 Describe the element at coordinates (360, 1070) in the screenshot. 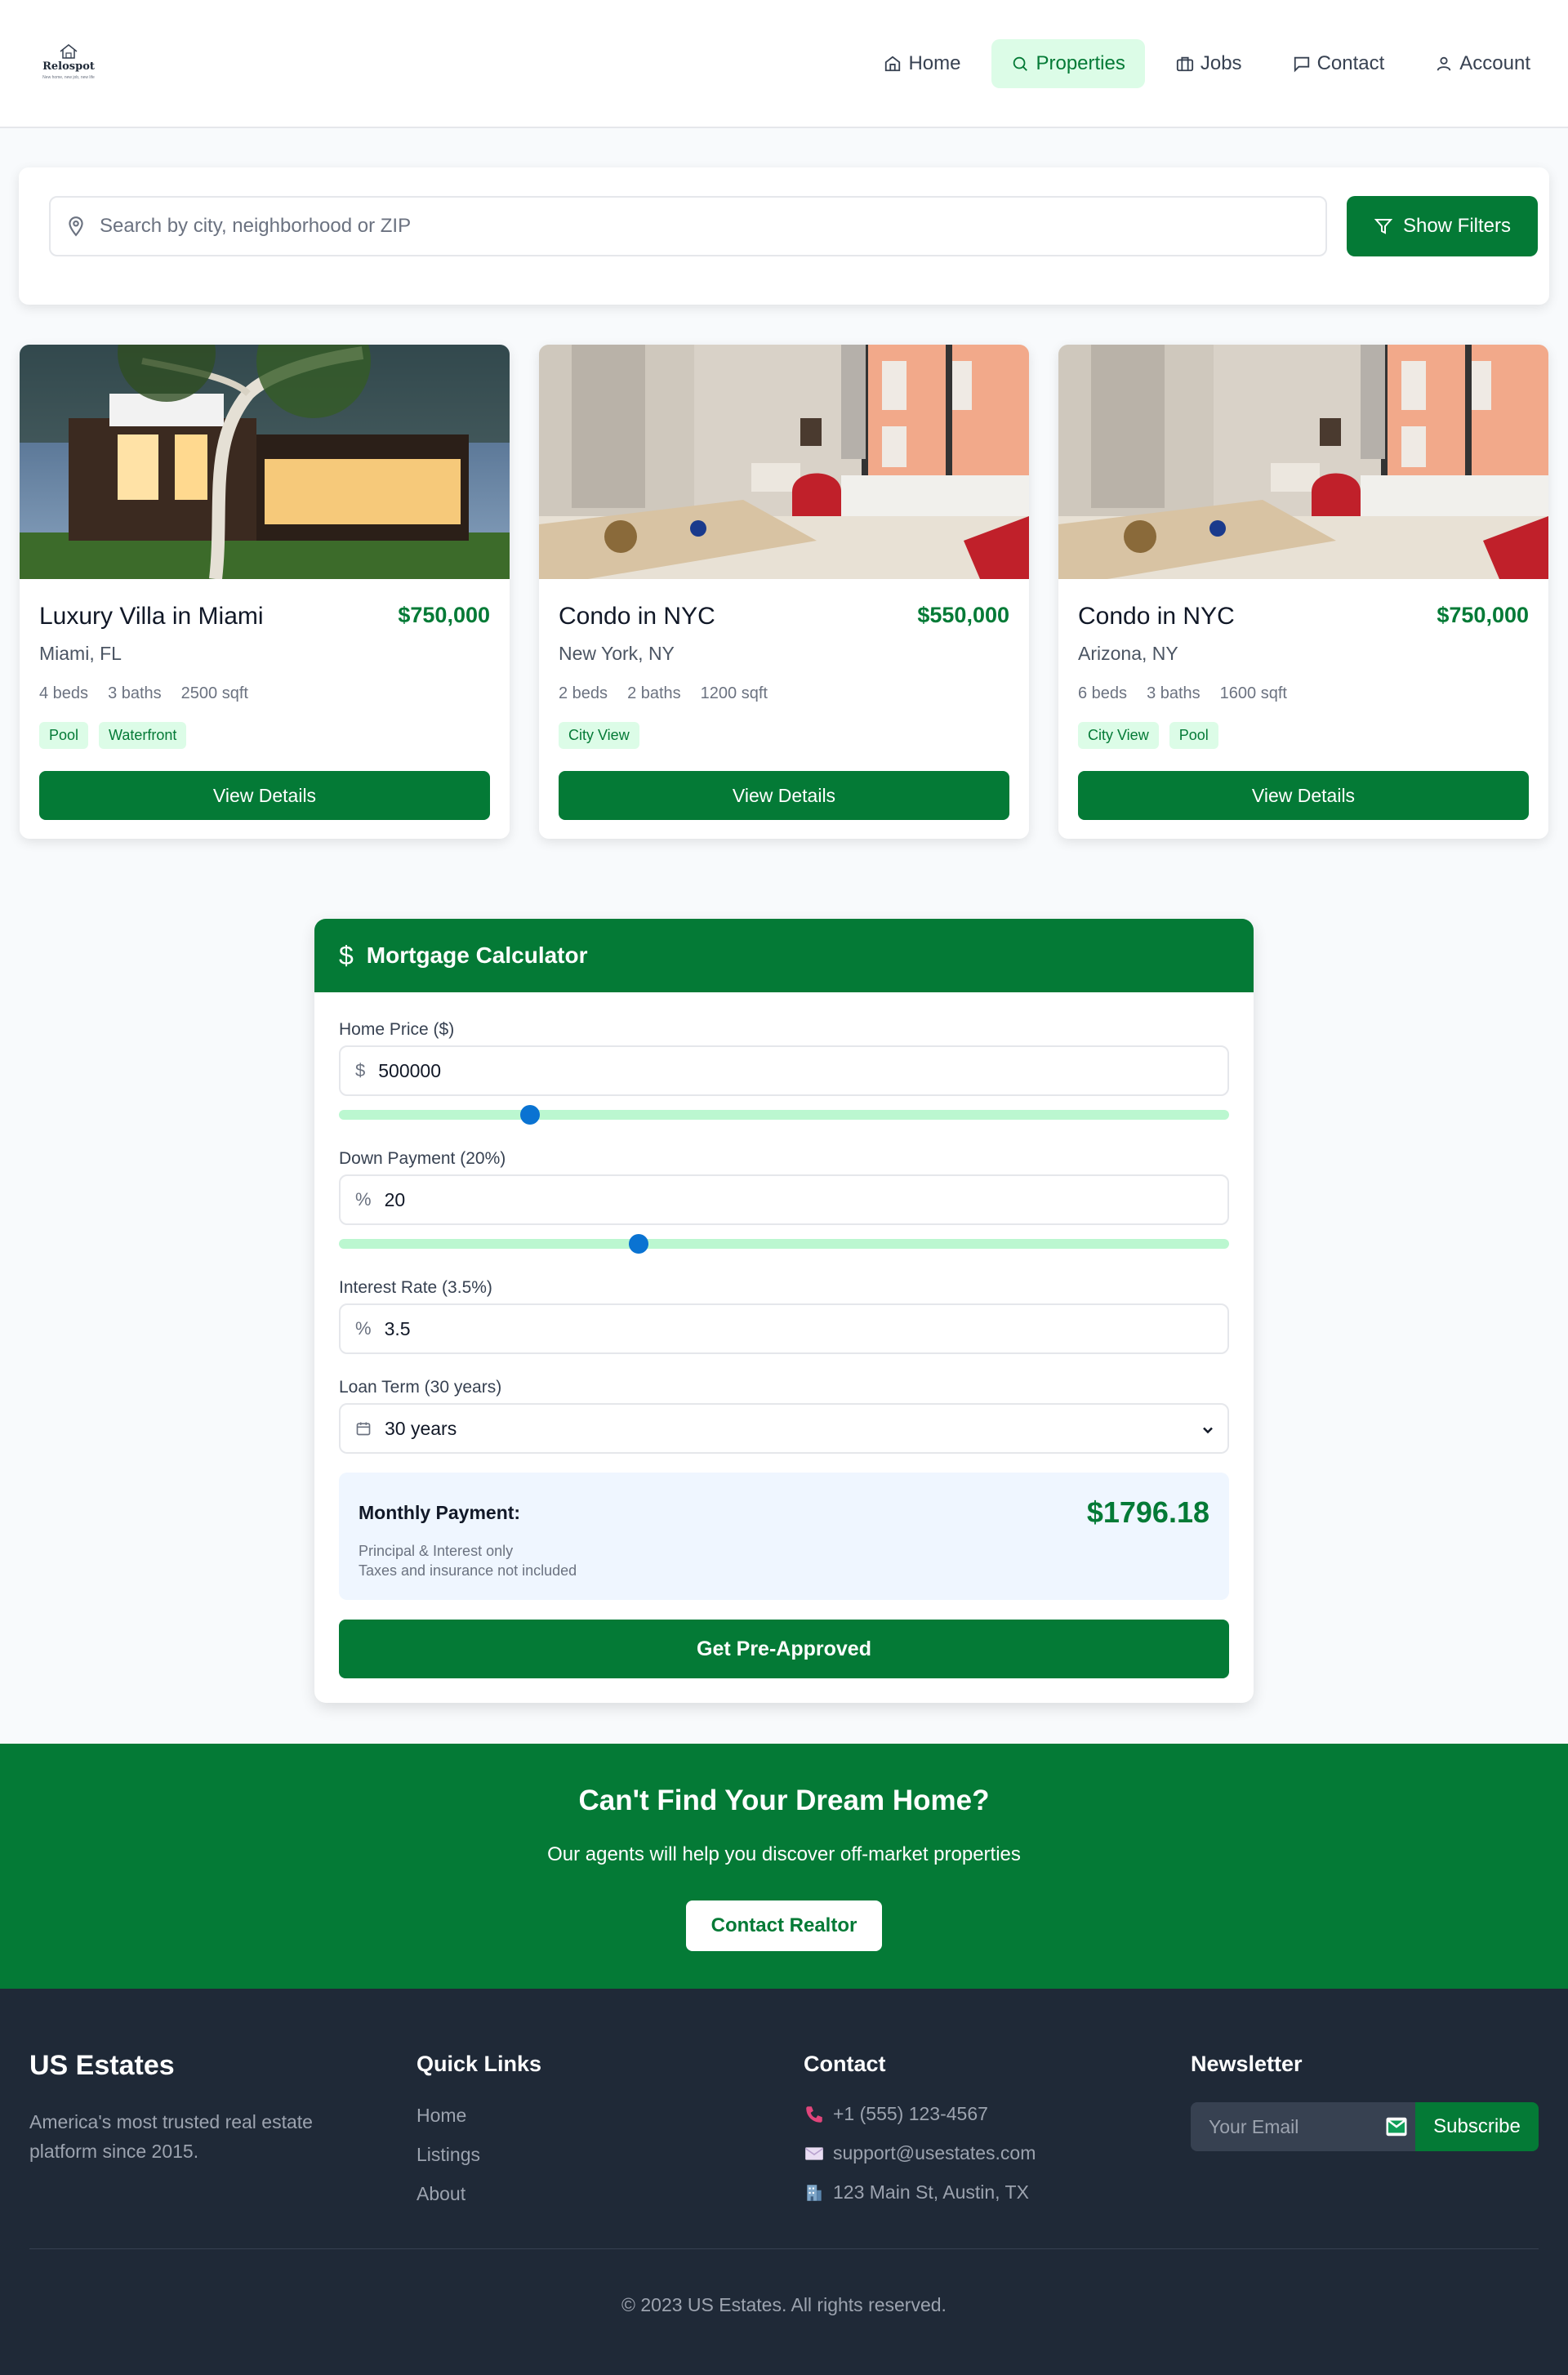

I see `home-price-prefix: $` at that location.